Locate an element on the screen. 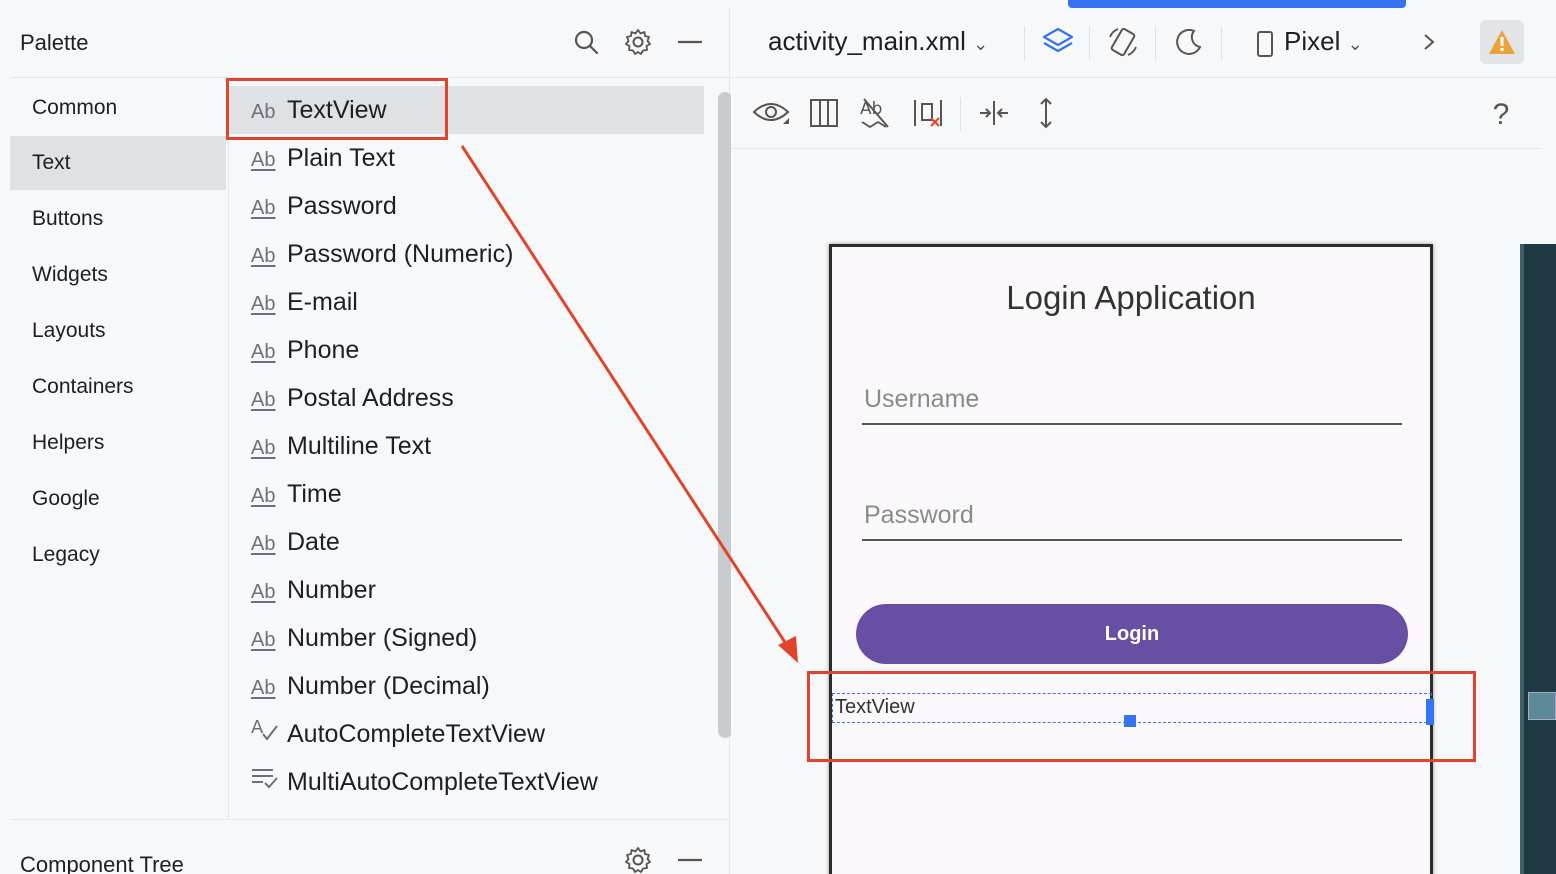  palette-item-label: Plain Text is located at coordinates (341, 158).